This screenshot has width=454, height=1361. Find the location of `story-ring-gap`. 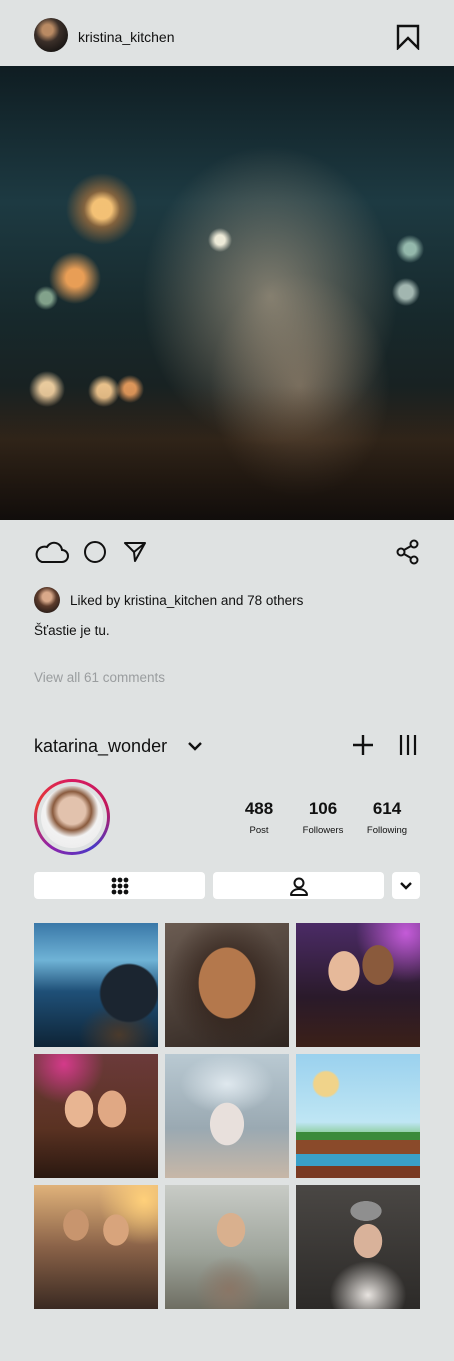

story-ring-gap is located at coordinates (72, 817).